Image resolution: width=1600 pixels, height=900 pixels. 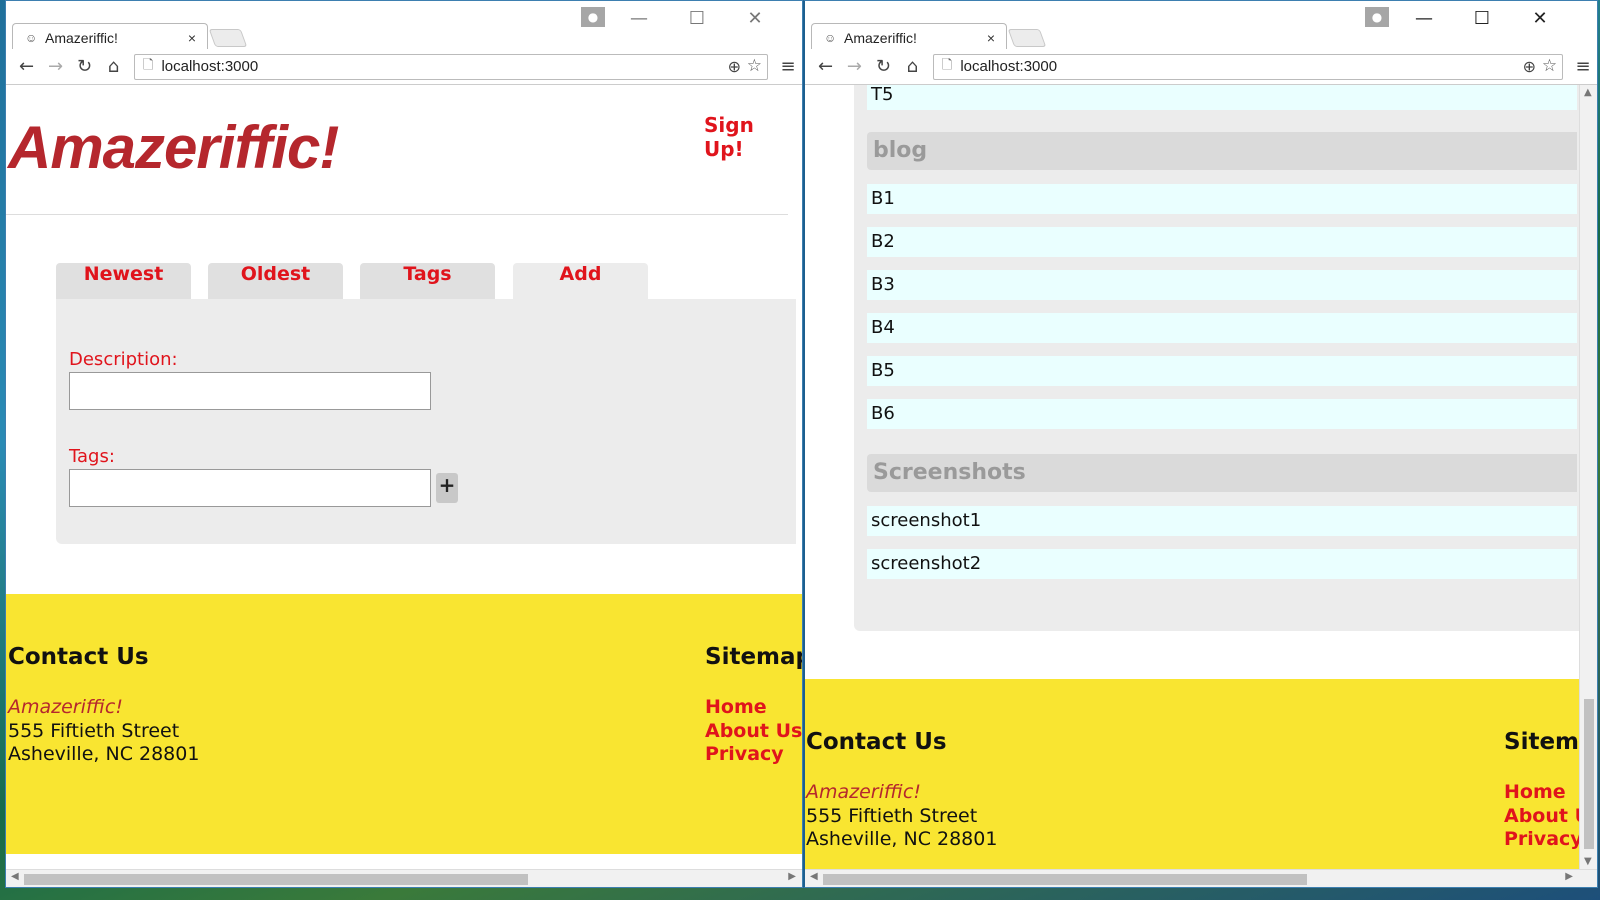 I want to click on add-tag-button: +, so click(x=447, y=488).